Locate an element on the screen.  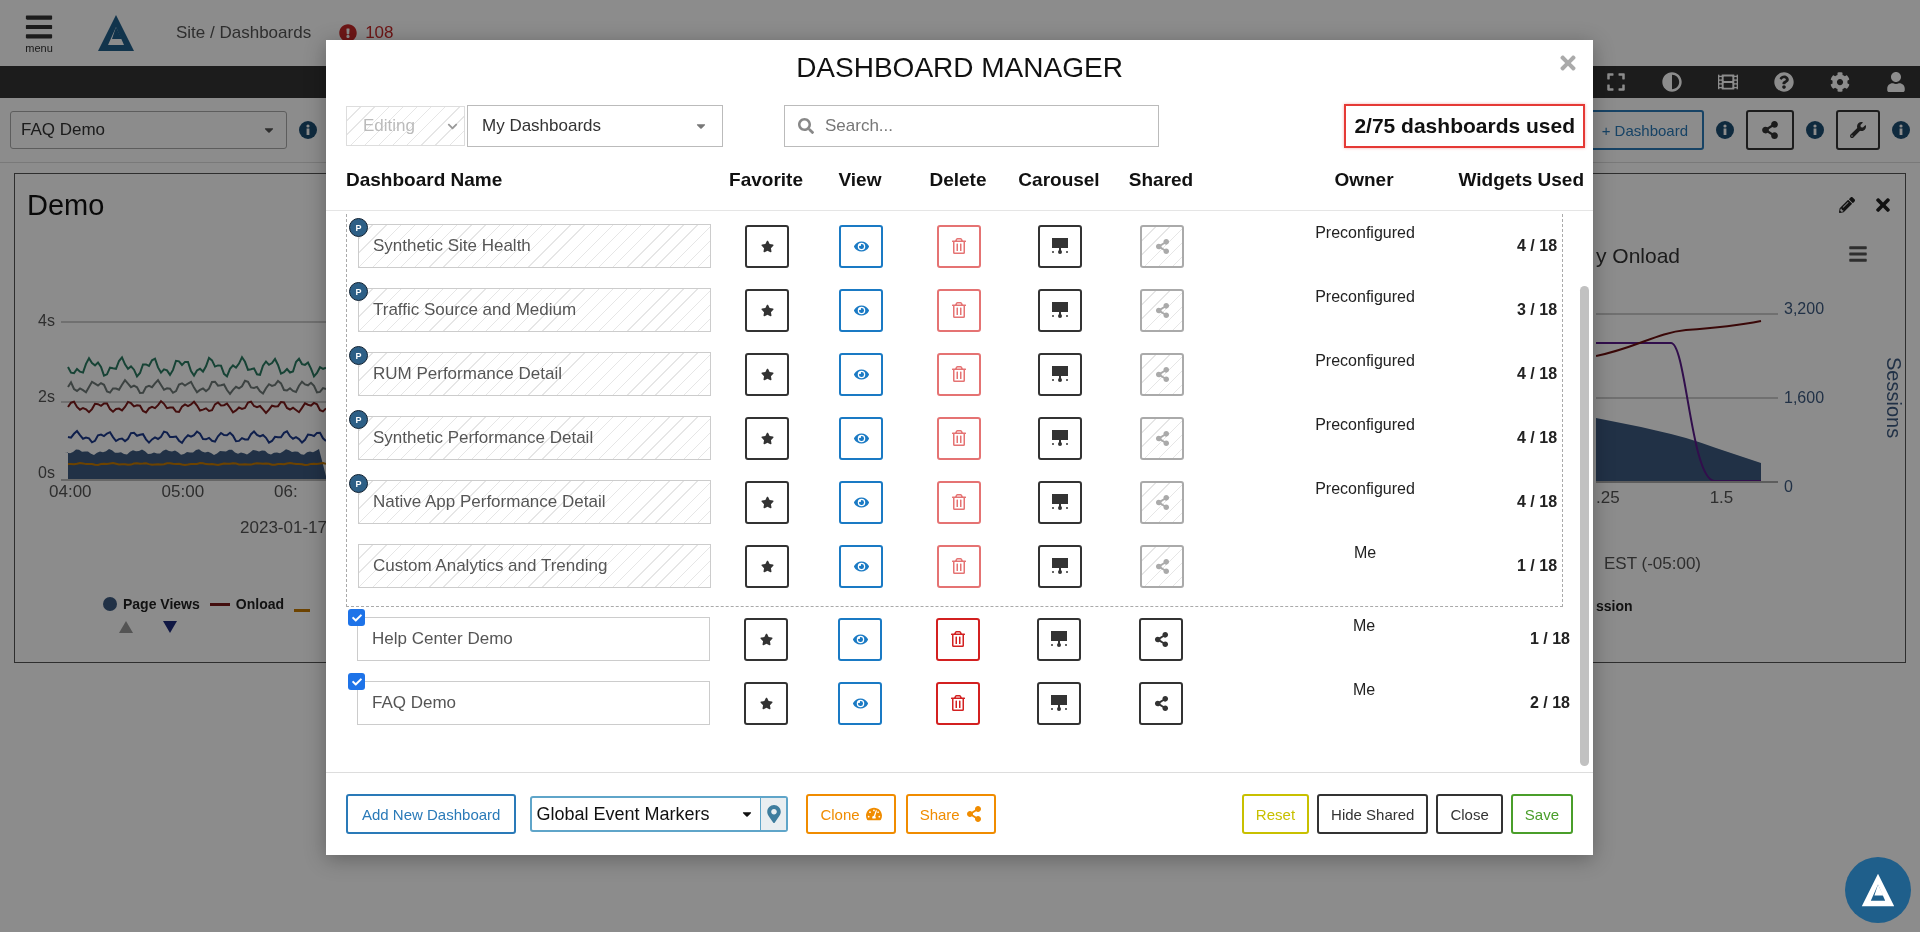
film-icon is located at coordinates (1728, 82).